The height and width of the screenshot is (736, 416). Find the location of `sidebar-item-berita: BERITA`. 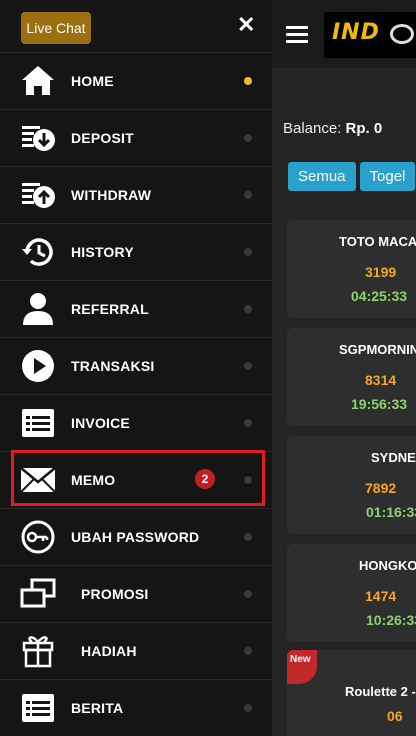

sidebar-item-berita: BERITA is located at coordinates (136, 707).